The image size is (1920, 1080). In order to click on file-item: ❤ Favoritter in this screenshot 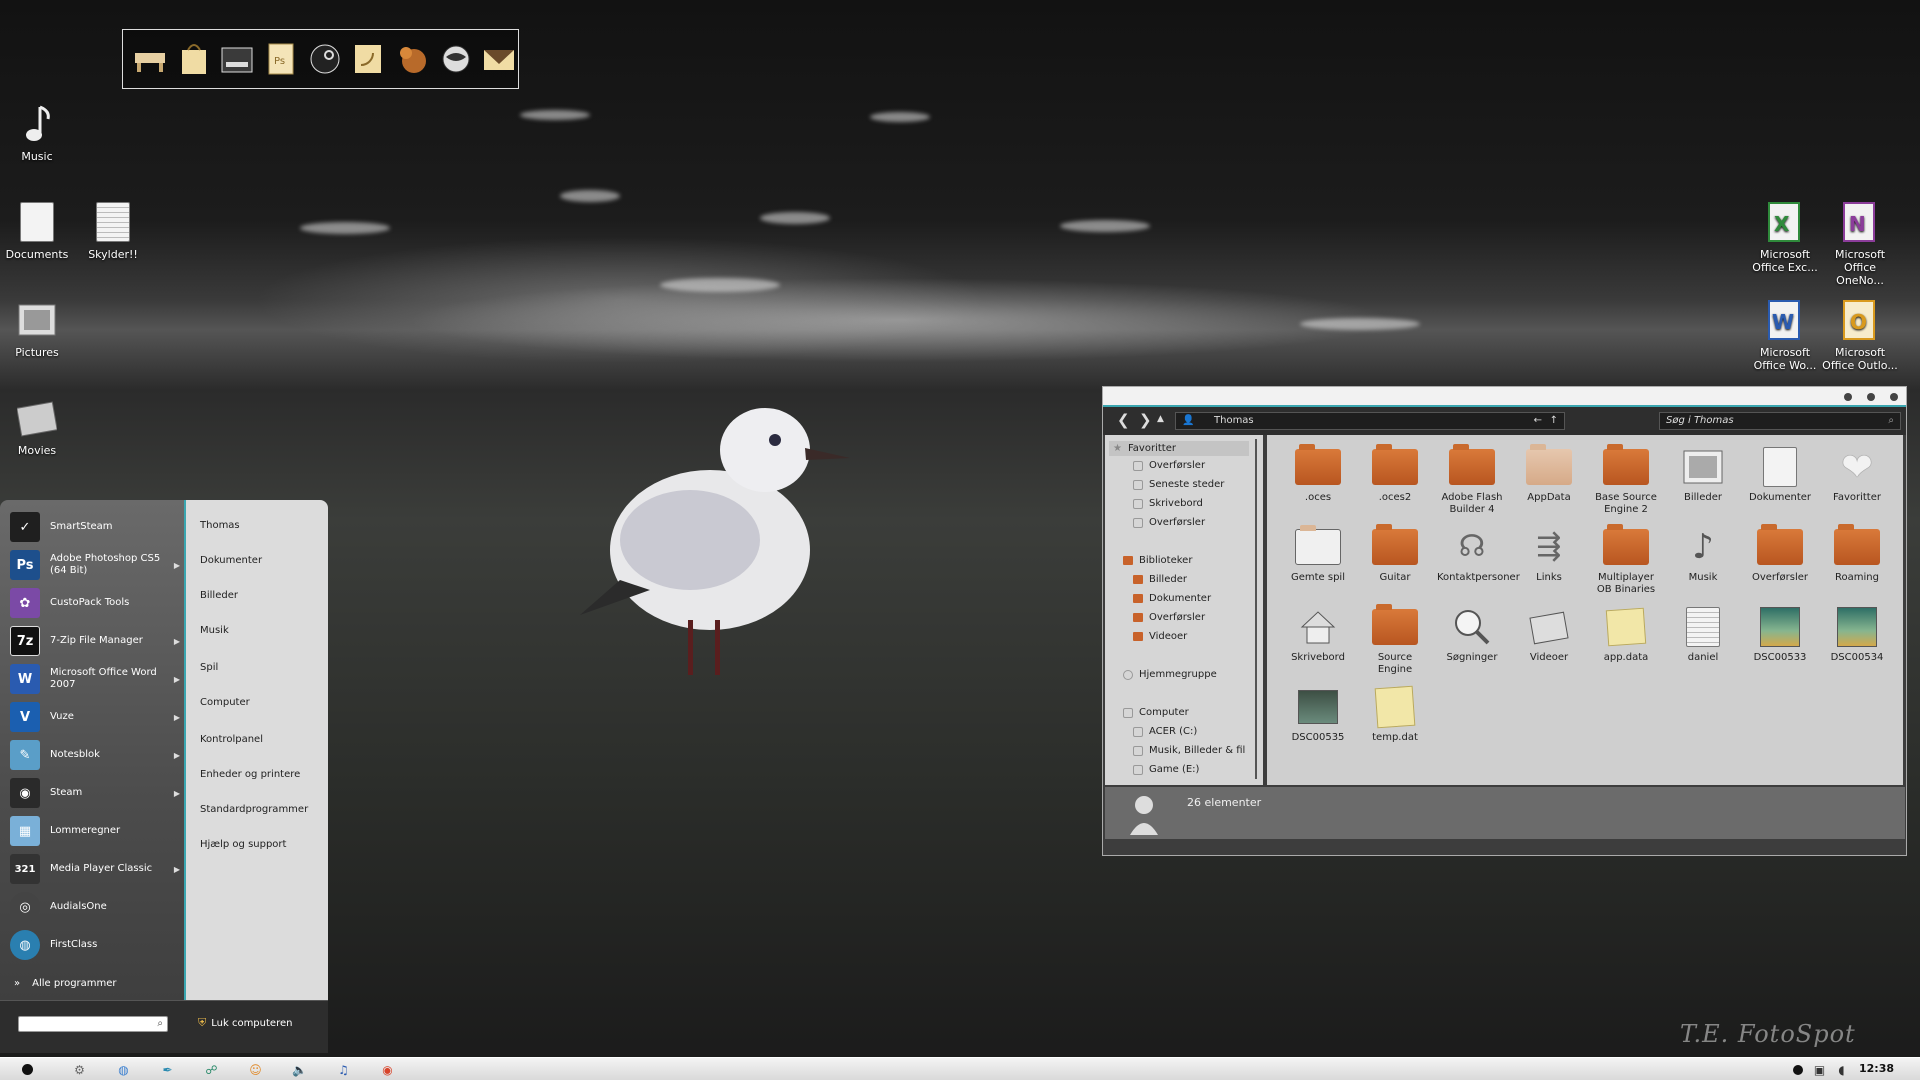, I will do `click(1857, 474)`.